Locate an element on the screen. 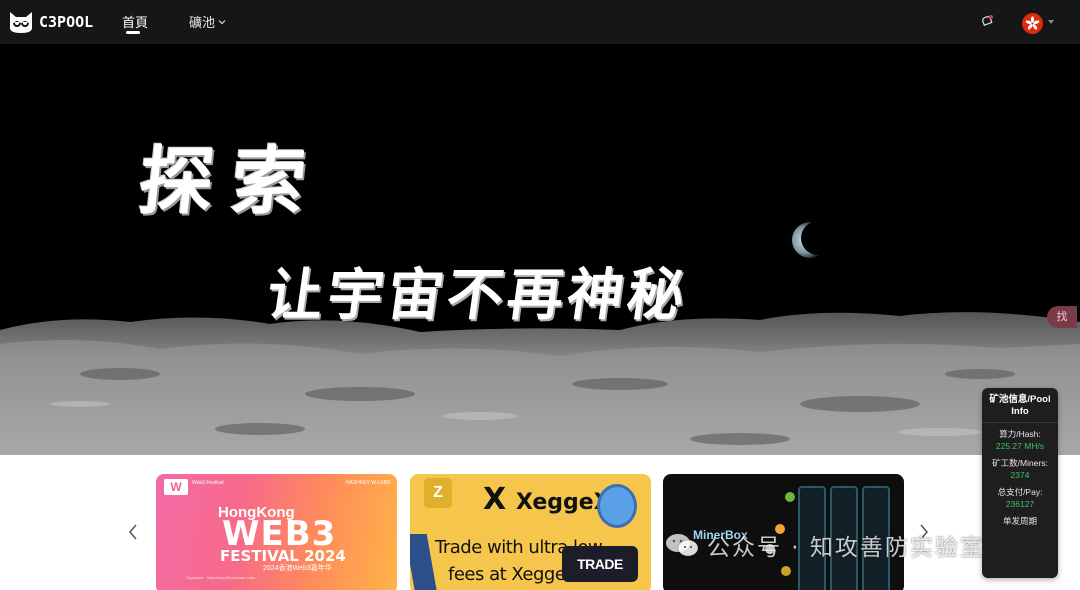  cat-logo-icon is located at coordinates (21, 22).